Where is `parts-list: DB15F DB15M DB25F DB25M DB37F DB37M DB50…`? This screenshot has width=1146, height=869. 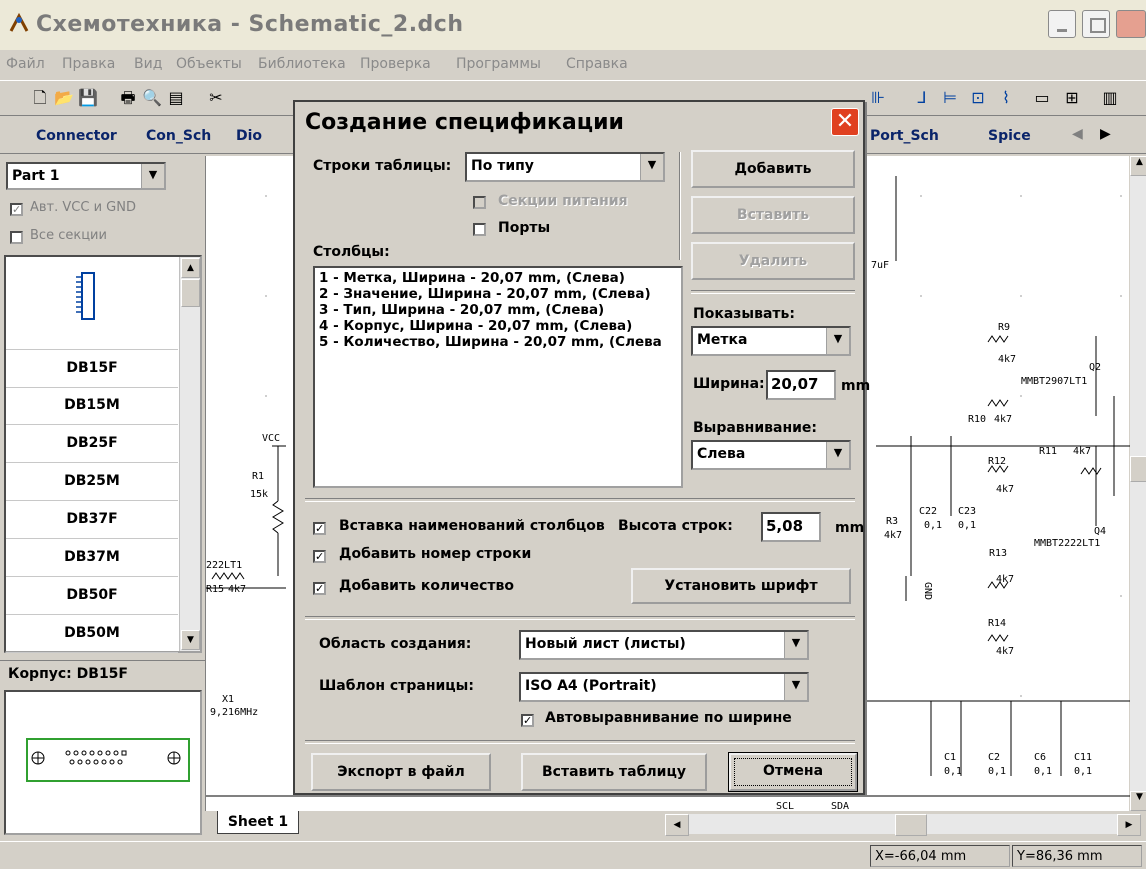 parts-list: DB15F DB15M DB25F DB25M DB37F DB37M DB50… is located at coordinates (103, 454).